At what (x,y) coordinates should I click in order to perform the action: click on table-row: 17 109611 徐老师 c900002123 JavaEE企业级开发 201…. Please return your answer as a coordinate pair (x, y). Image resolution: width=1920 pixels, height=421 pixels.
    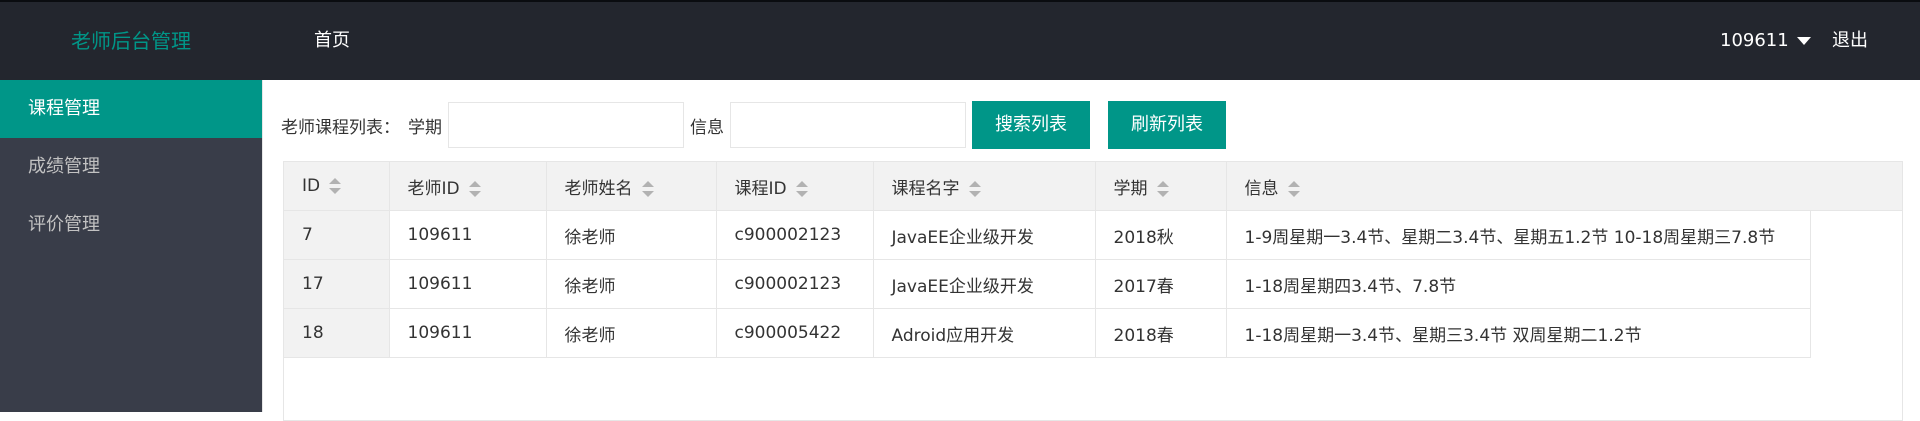
    Looking at the image, I should click on (1047, 284).